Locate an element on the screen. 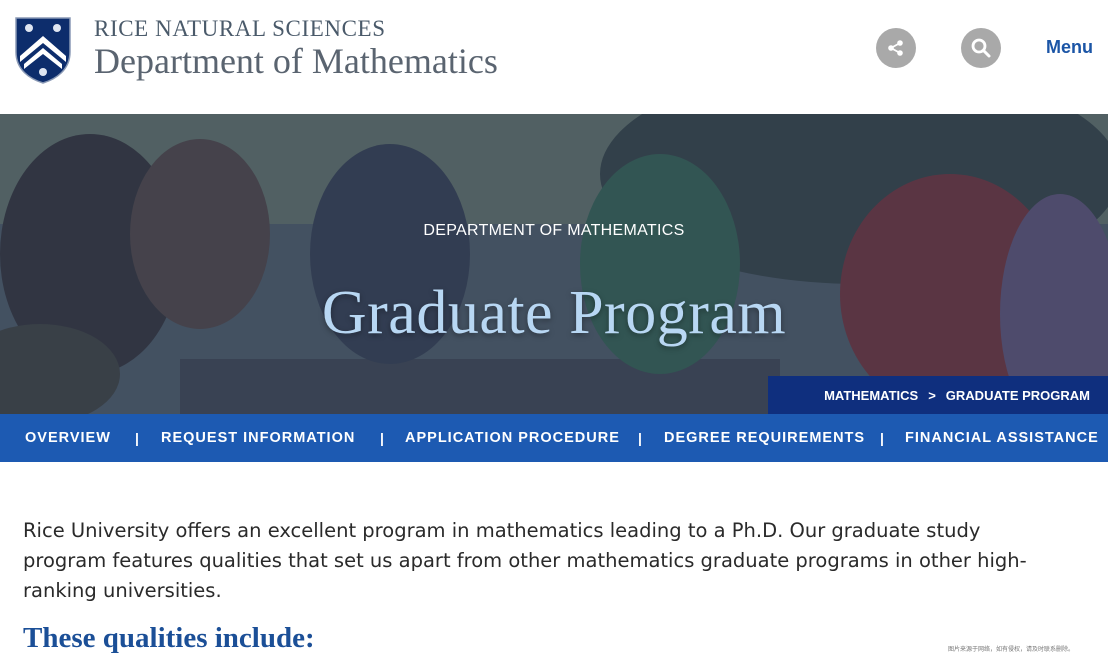  nav-financial-assistance: FINANCIAL ASSISTANCE is located at coordinates (1002, 438).